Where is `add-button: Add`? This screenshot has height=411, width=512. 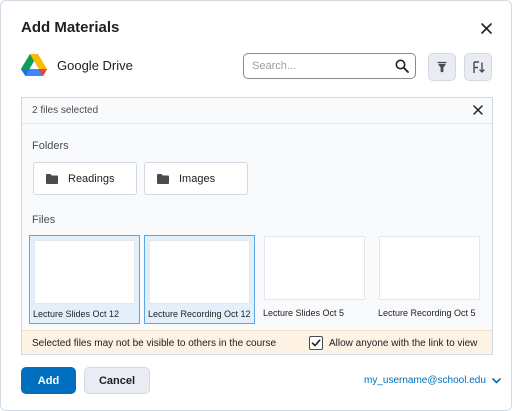
add-button: Add is located at coordinates (48, 380).